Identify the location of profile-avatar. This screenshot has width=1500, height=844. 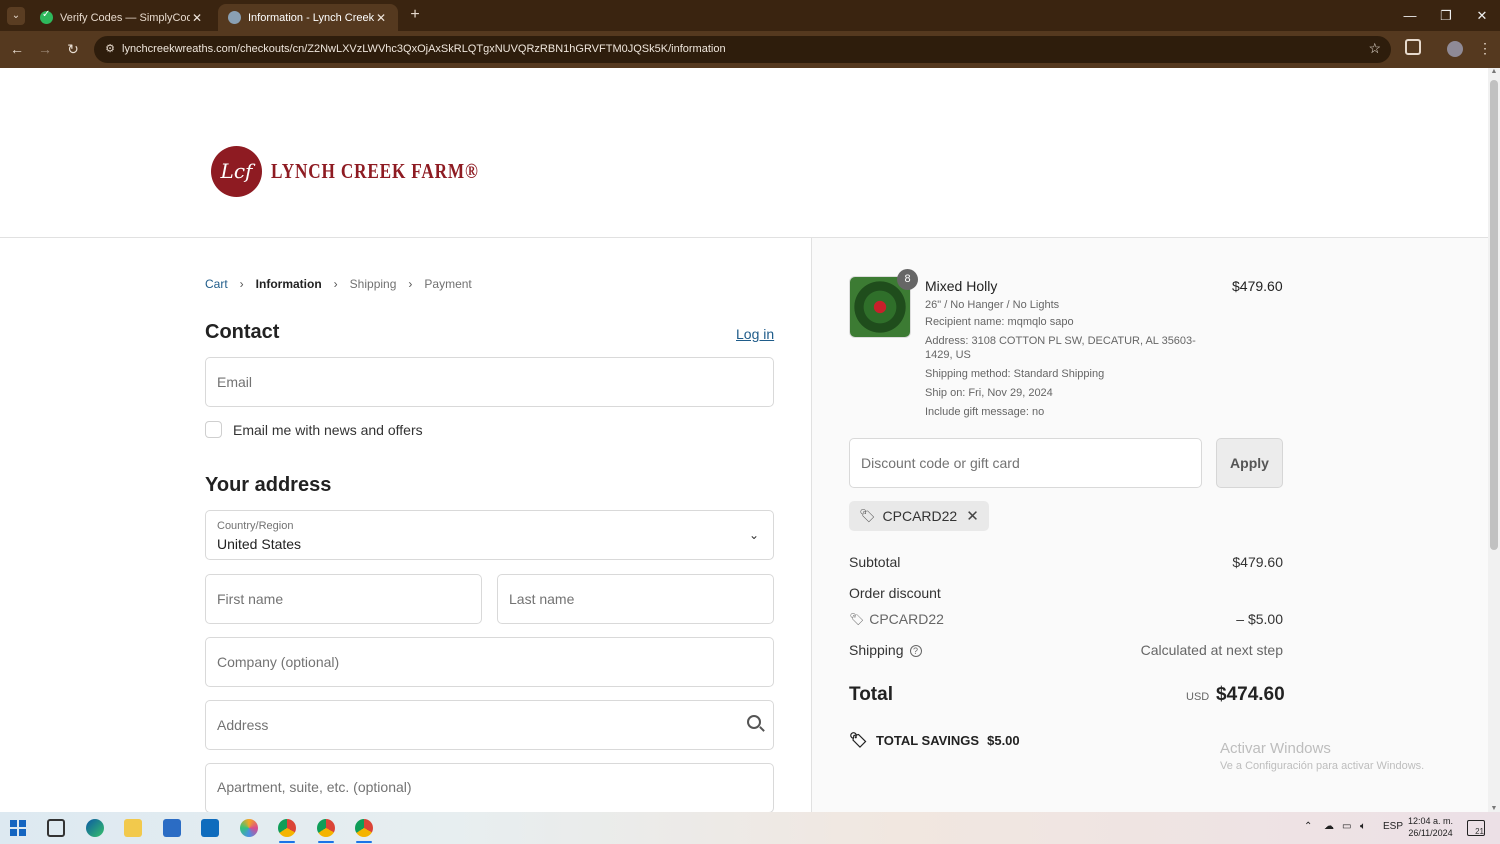
(1455, 49).